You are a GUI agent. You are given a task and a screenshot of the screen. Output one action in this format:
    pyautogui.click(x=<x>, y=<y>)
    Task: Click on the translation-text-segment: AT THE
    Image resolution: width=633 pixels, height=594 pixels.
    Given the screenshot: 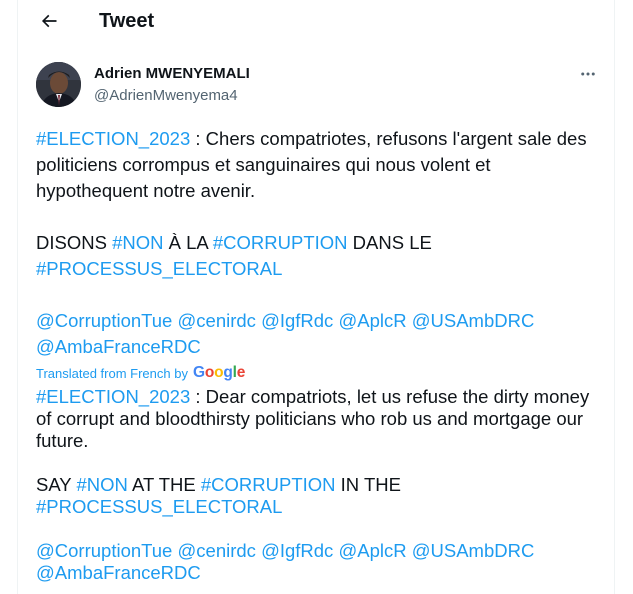 What is the action you would take?
    pyautogui.click(x=164, y=484)
    